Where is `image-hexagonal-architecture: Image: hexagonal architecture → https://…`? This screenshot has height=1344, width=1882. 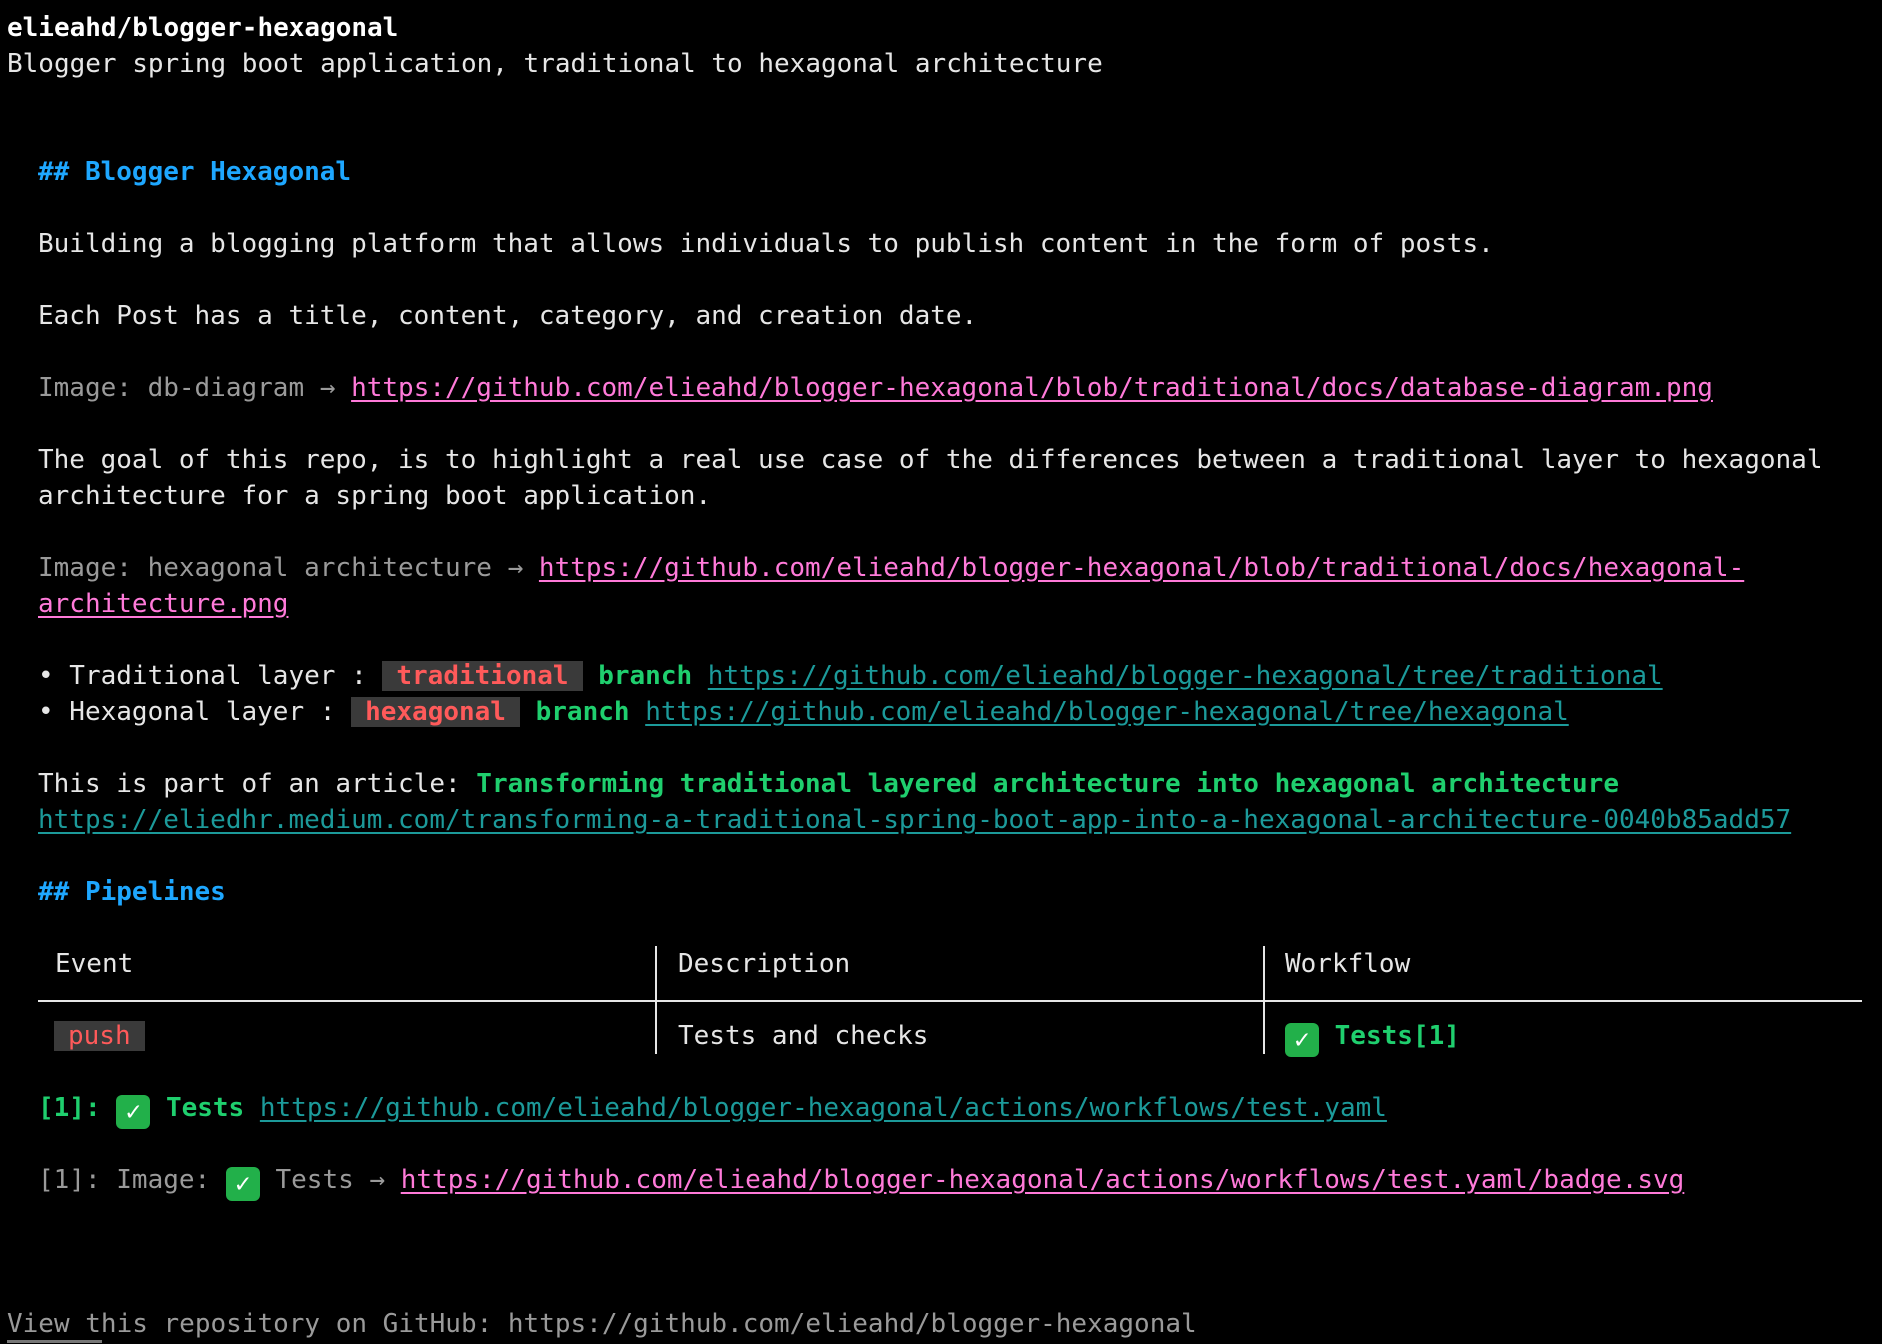 image-hexagonal-architecture: Image: hexagonal architecture → https://… is located at coordinates (891, 568).